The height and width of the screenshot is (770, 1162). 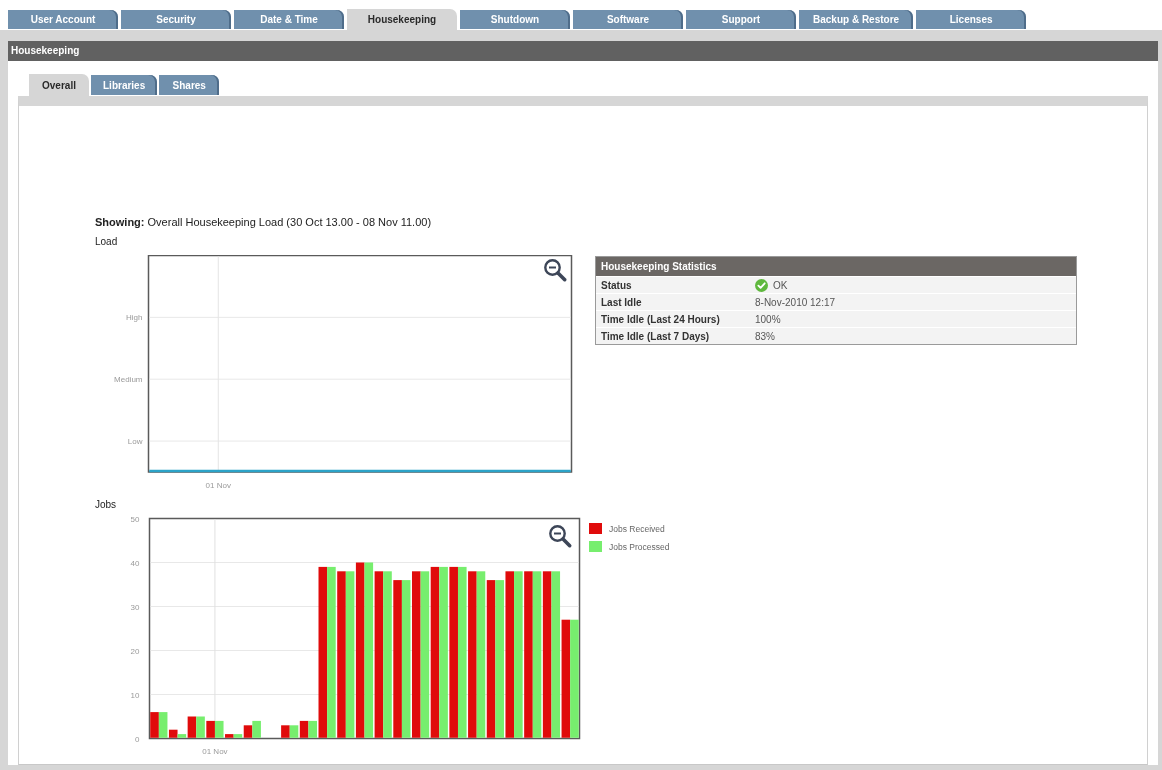 I want to click on nav-tab: Housekeeping, so click(x=402, y=19).